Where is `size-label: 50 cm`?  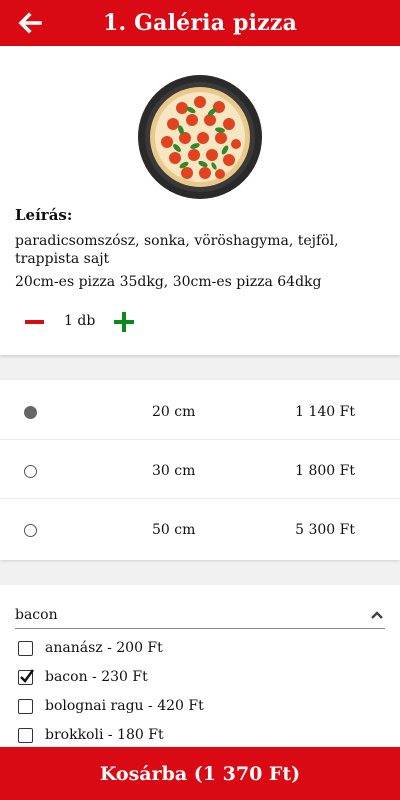 size-label: 50 cm is located at coordinates (174, 530).